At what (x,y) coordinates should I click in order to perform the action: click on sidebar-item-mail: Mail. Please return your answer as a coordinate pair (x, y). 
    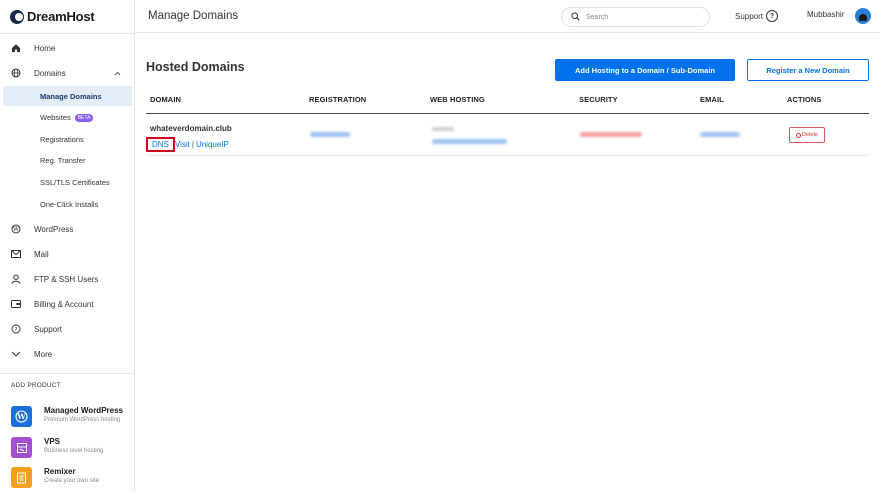
    Looking at the image, I should click on (67, 254).